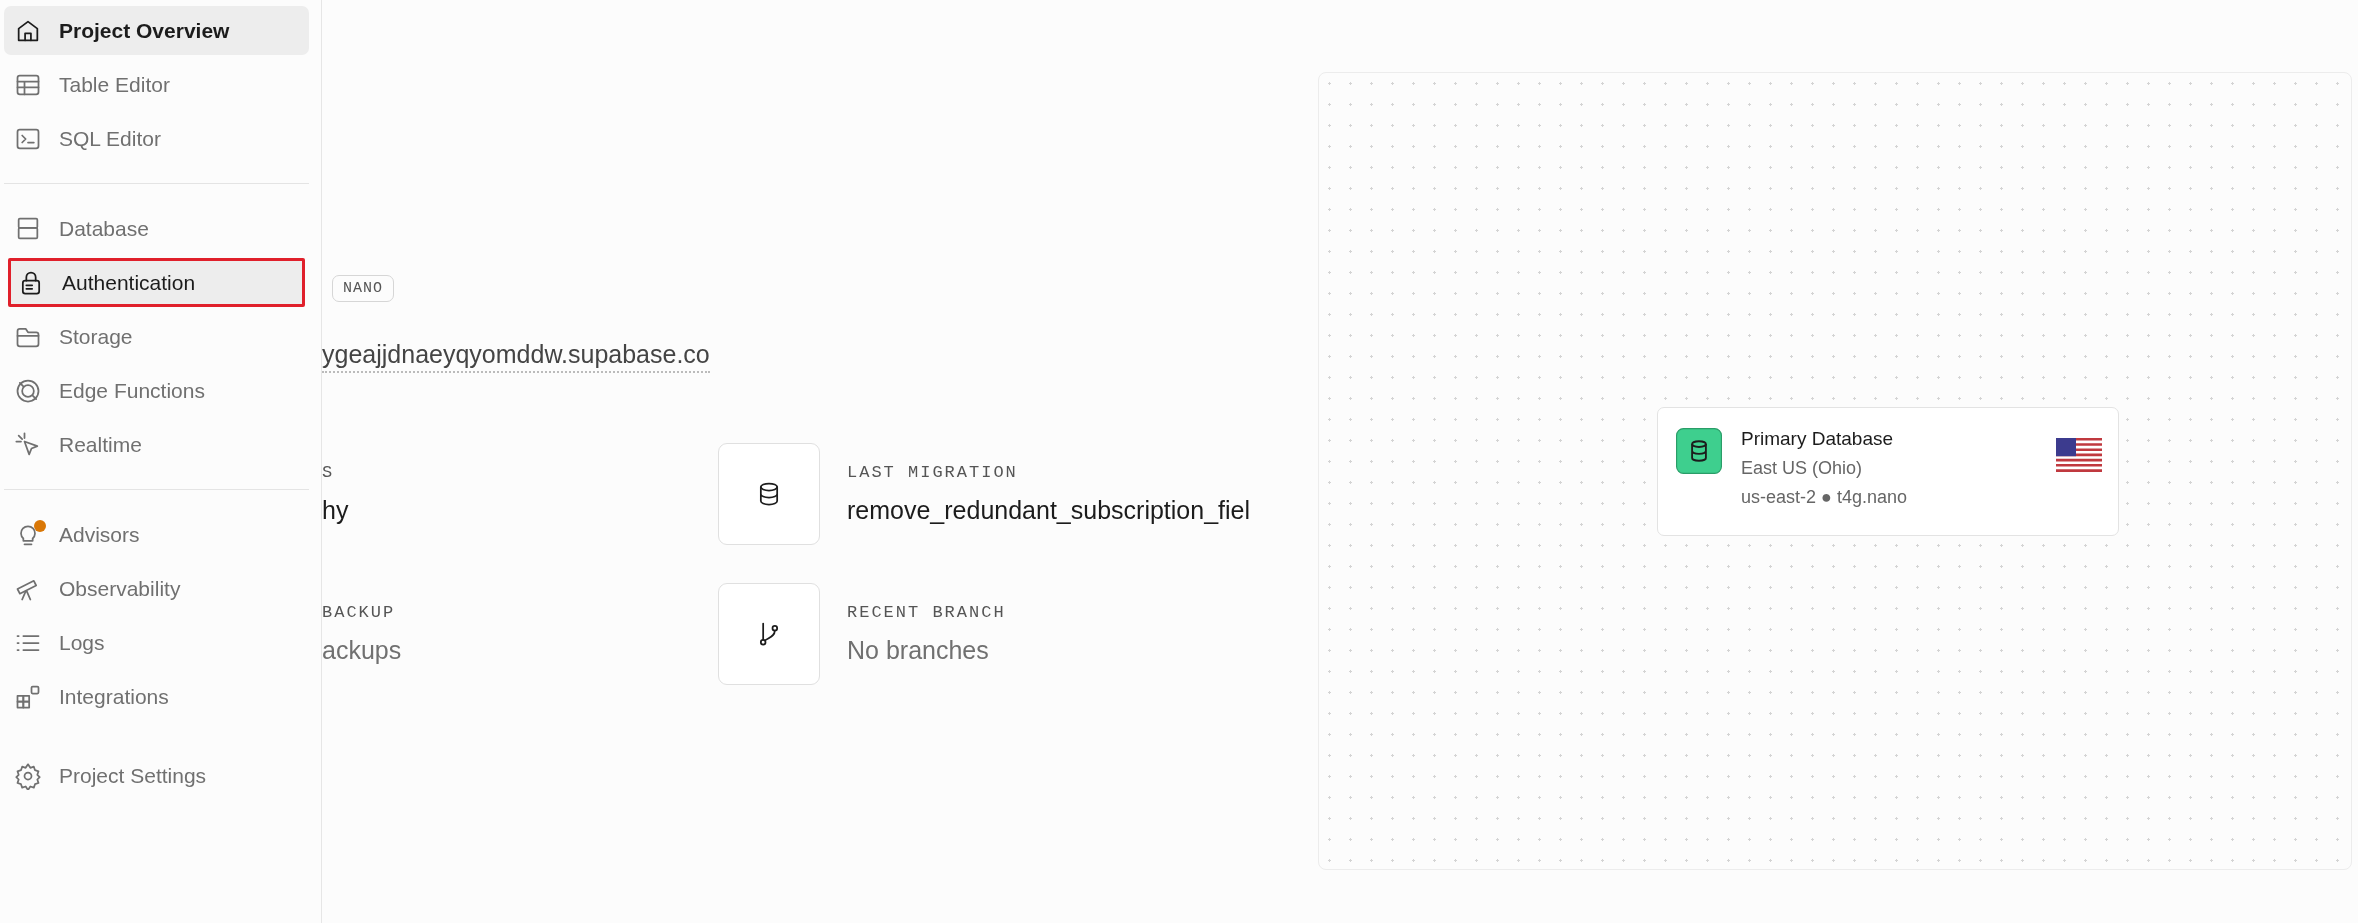  I want to click on sidebar-item: Logs, so click(156, 642).